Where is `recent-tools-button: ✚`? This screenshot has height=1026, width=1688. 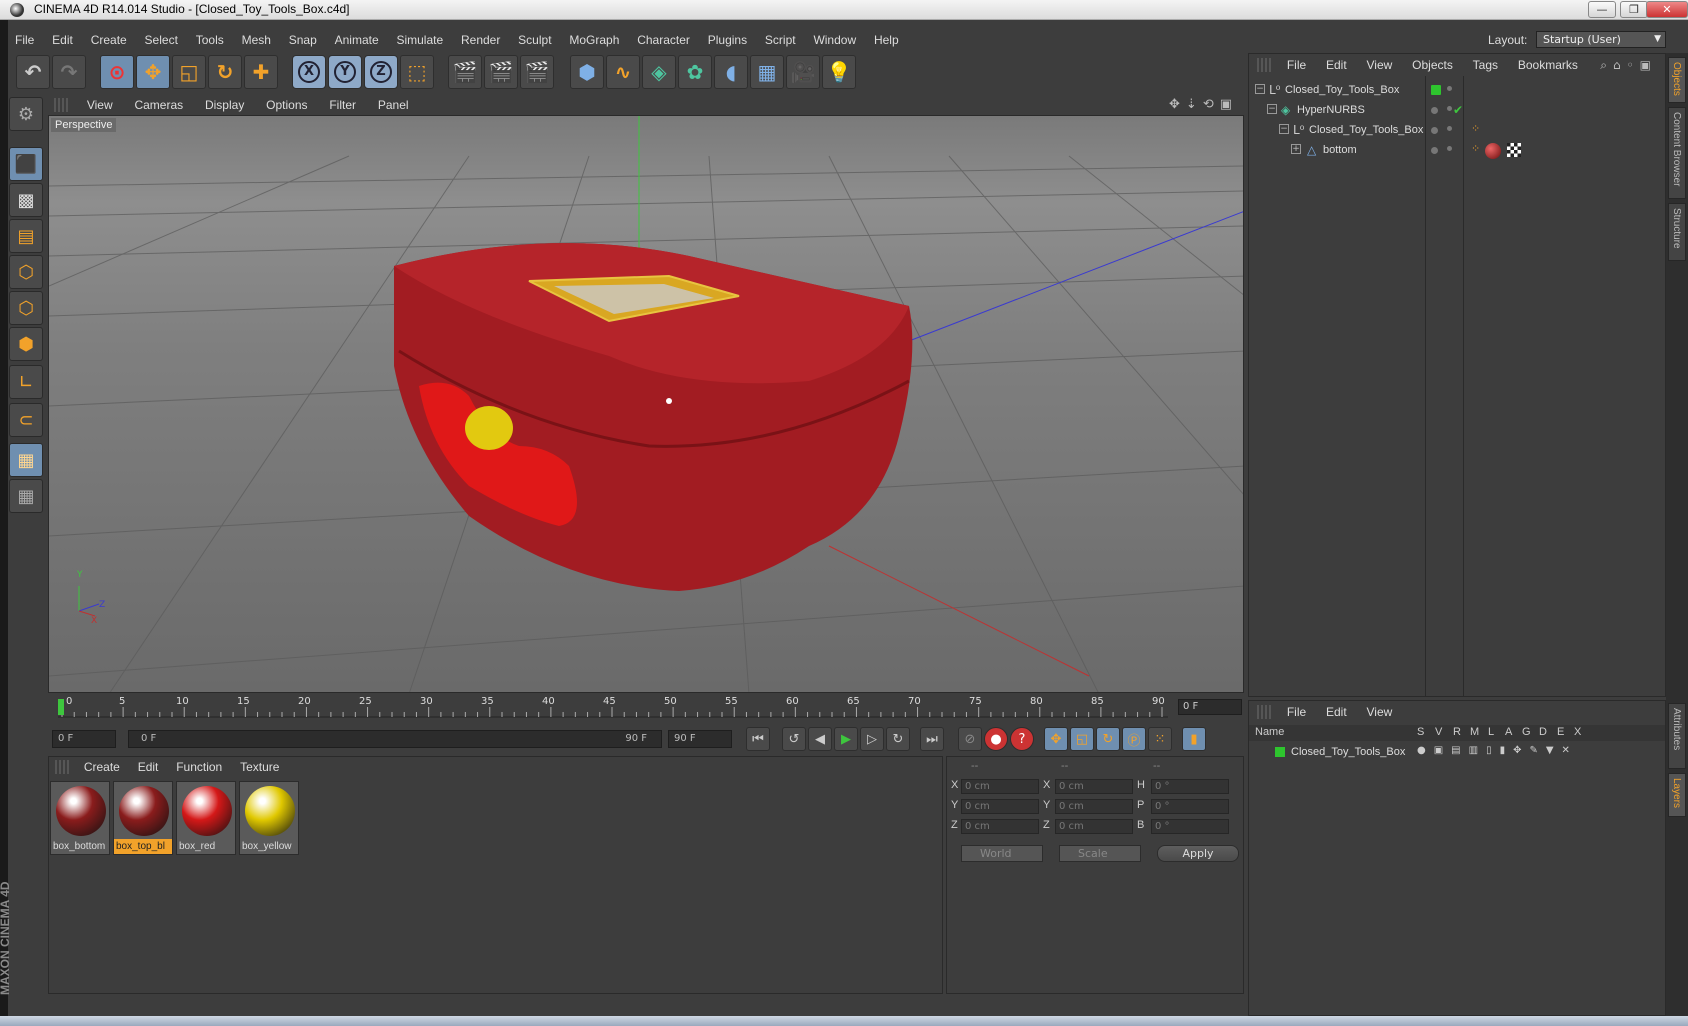 recent-tools-button: ✚ is located at coordinates (261, 72).